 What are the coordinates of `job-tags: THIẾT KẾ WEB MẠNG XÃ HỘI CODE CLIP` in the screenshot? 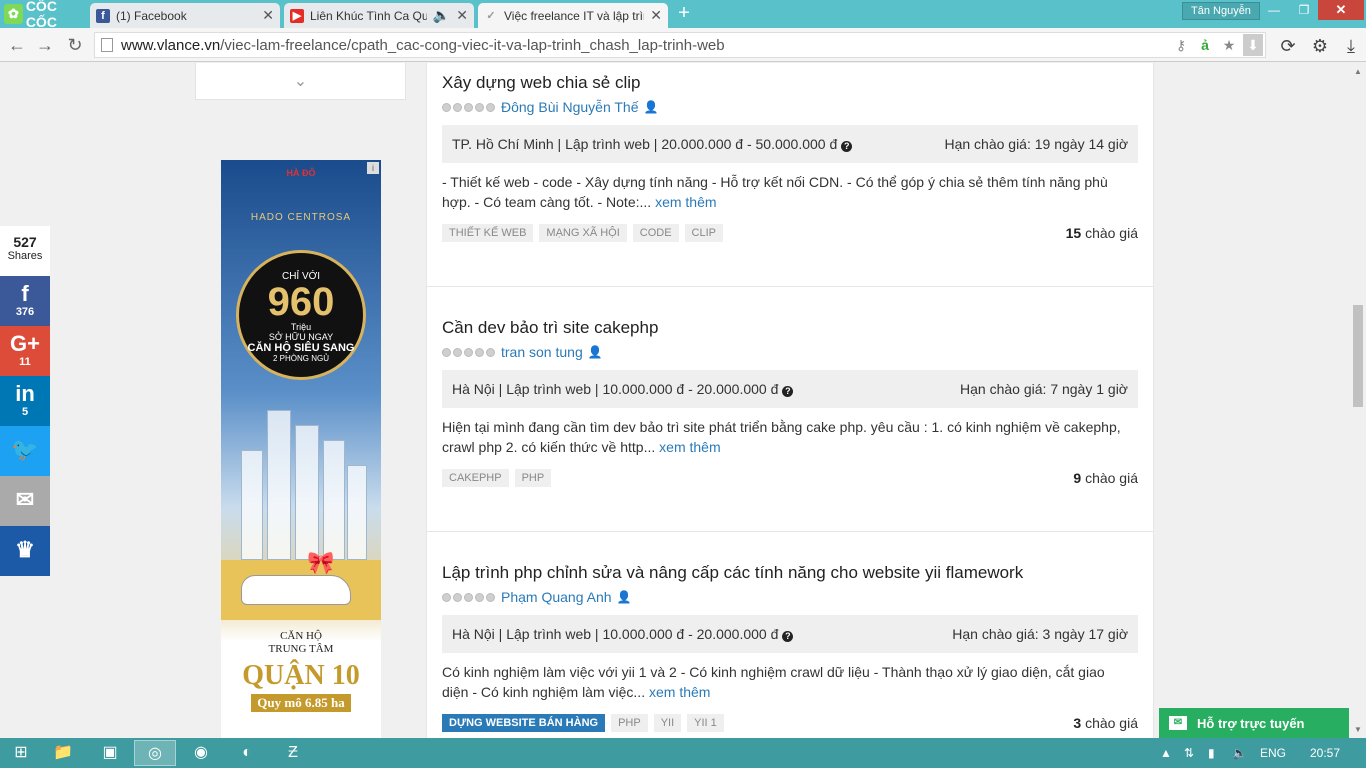 It's located at (583, 233).